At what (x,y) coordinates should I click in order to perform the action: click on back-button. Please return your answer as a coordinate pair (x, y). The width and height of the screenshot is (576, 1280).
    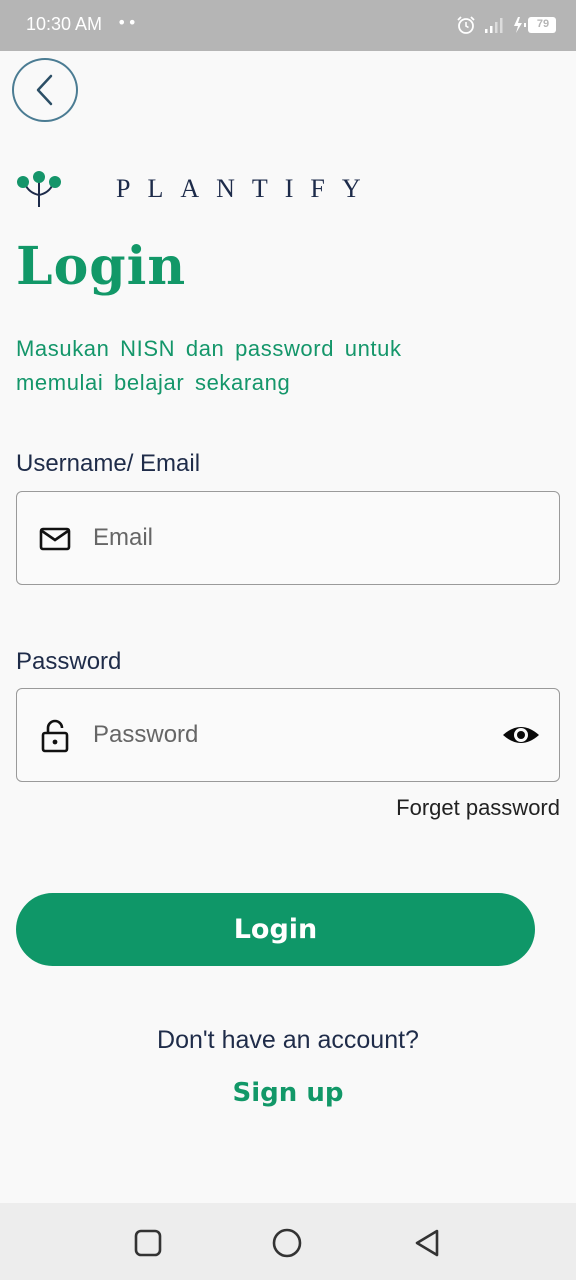
    Looking at the image, I should click on (45, 90).